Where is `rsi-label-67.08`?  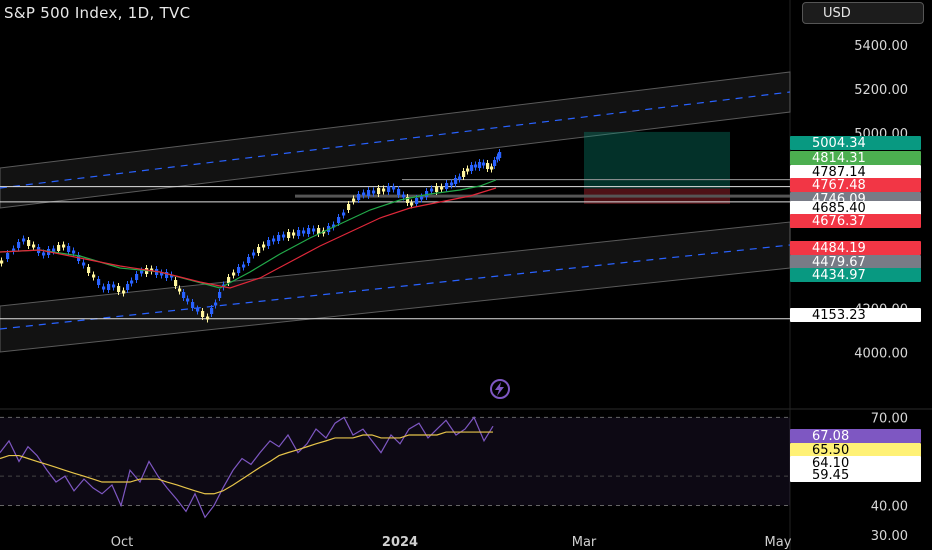 rsi-label-67.08 is located at coordinates (855, 436).